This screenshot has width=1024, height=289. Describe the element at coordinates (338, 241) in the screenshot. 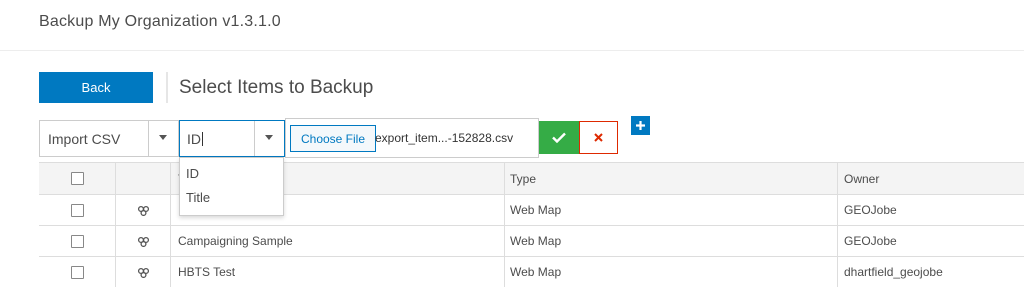

I see `row-title: Campaigning Sample` at that location.